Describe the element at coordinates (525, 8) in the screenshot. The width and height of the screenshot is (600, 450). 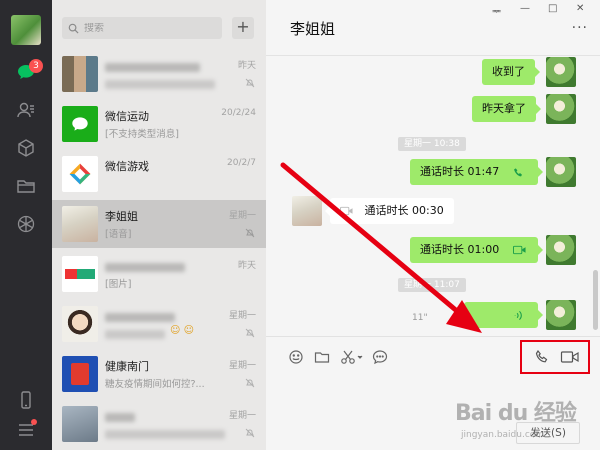
I see `minimize-button: —` at that location.